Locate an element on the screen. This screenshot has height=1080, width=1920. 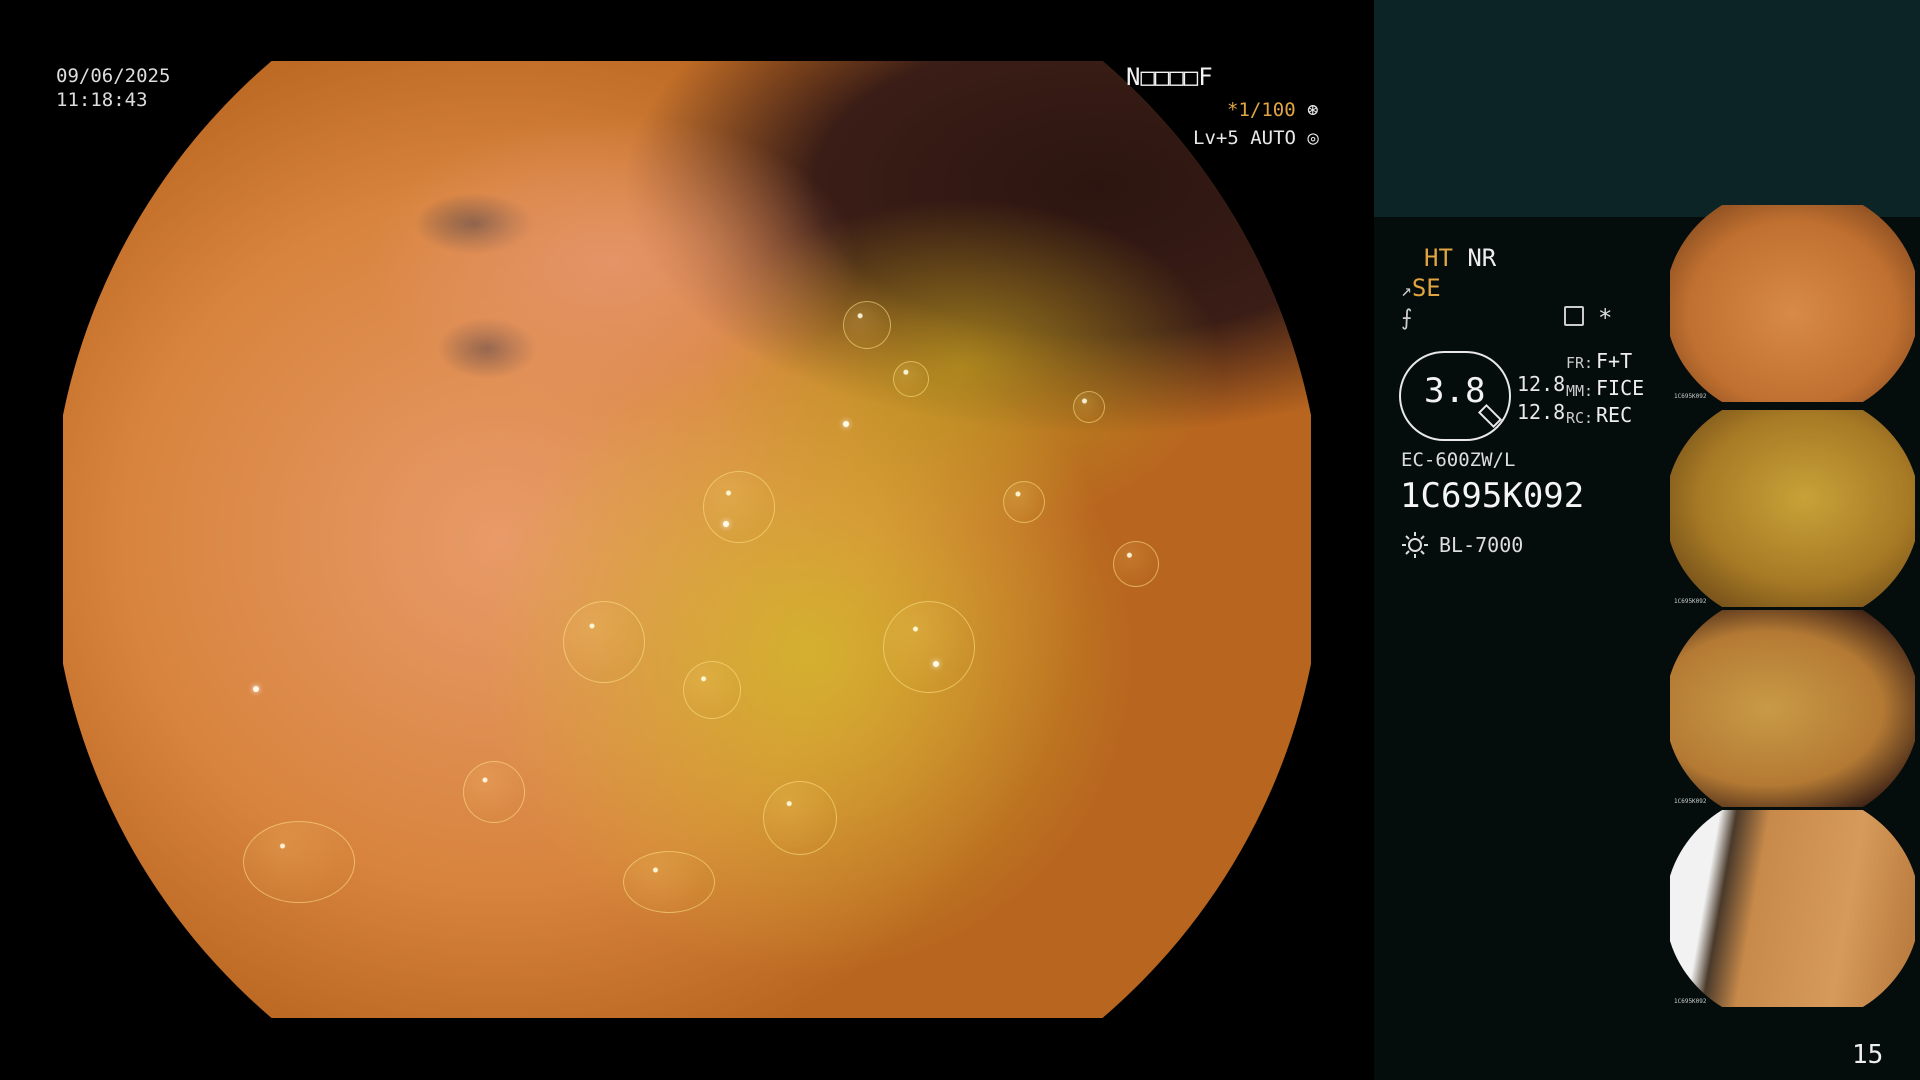
scope-model: EC-600ZW/L is located at coordinates (1458, 460).